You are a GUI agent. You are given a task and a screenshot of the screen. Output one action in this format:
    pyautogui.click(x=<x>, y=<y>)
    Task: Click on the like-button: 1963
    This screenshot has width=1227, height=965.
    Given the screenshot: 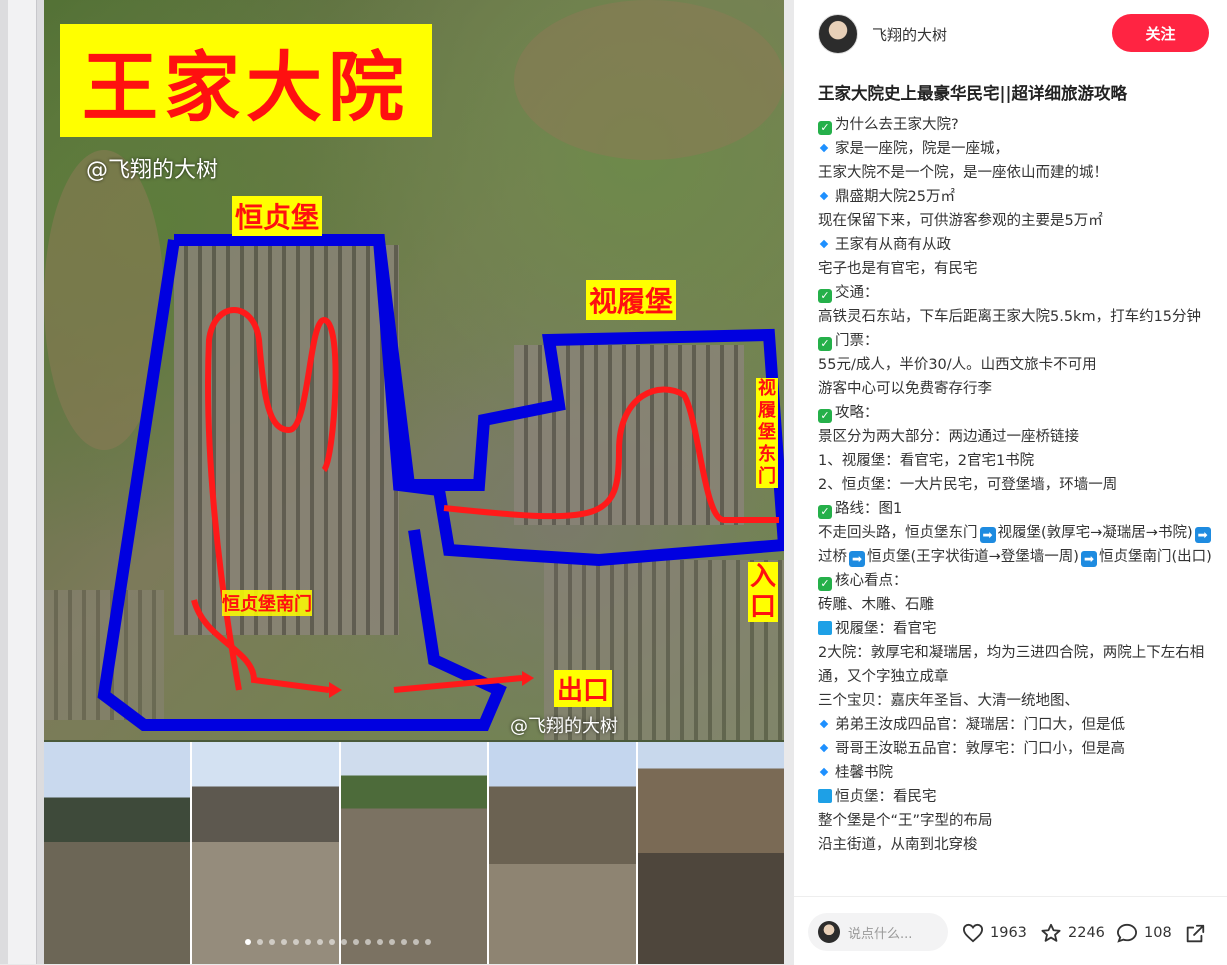 What is the action you would take?
    pyautogui.click(x=994, y=933)
    